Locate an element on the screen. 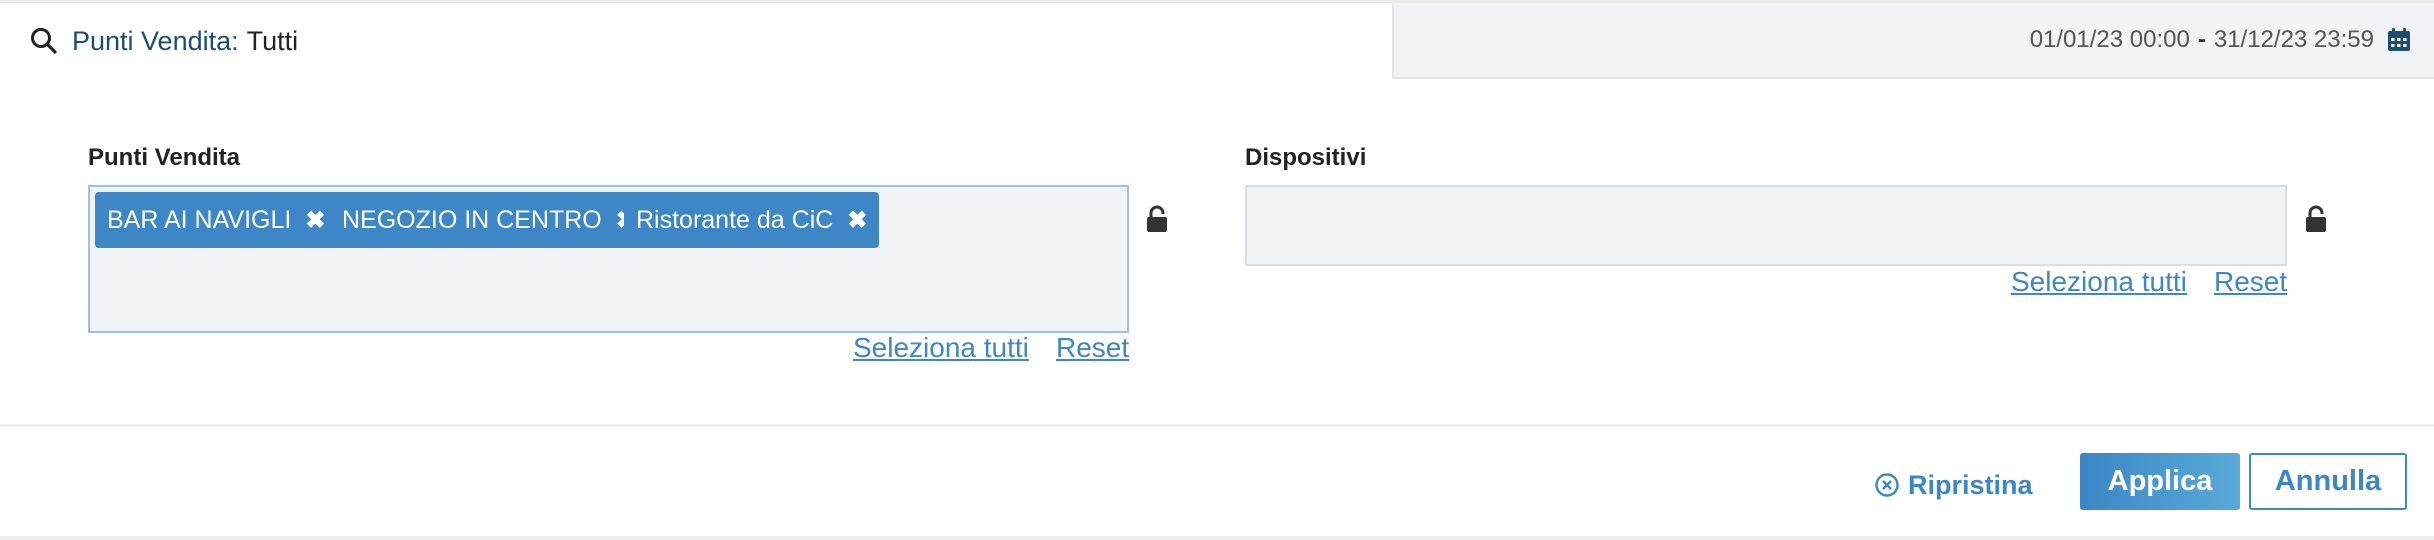  tag-bar-ai-navigli: BAR AI NAVIGLI ✖ is located at coordinates (216, 220).